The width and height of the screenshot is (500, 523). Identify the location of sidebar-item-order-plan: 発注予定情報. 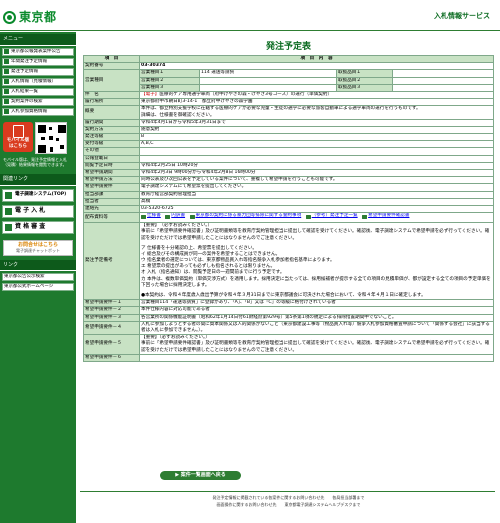
(38, 71).